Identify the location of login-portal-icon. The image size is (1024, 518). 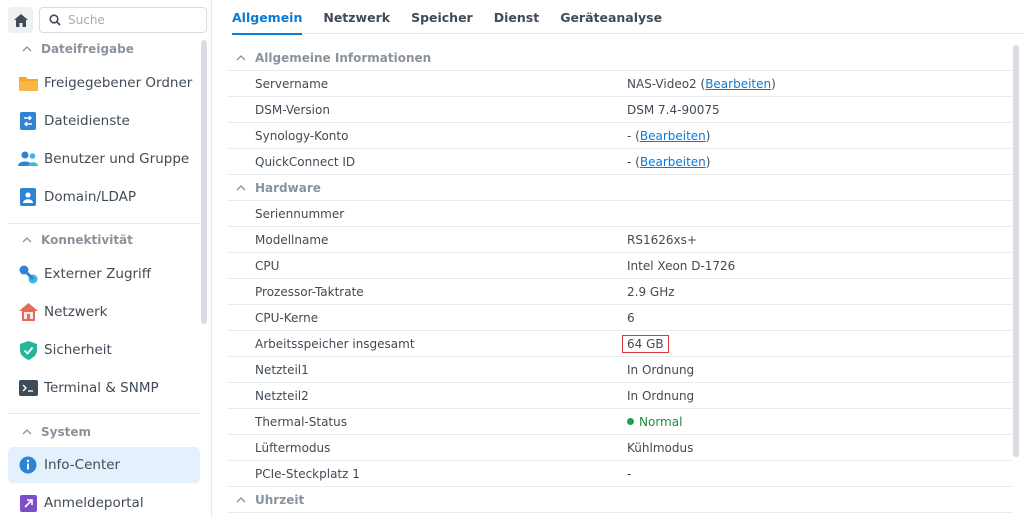
(28, 503).